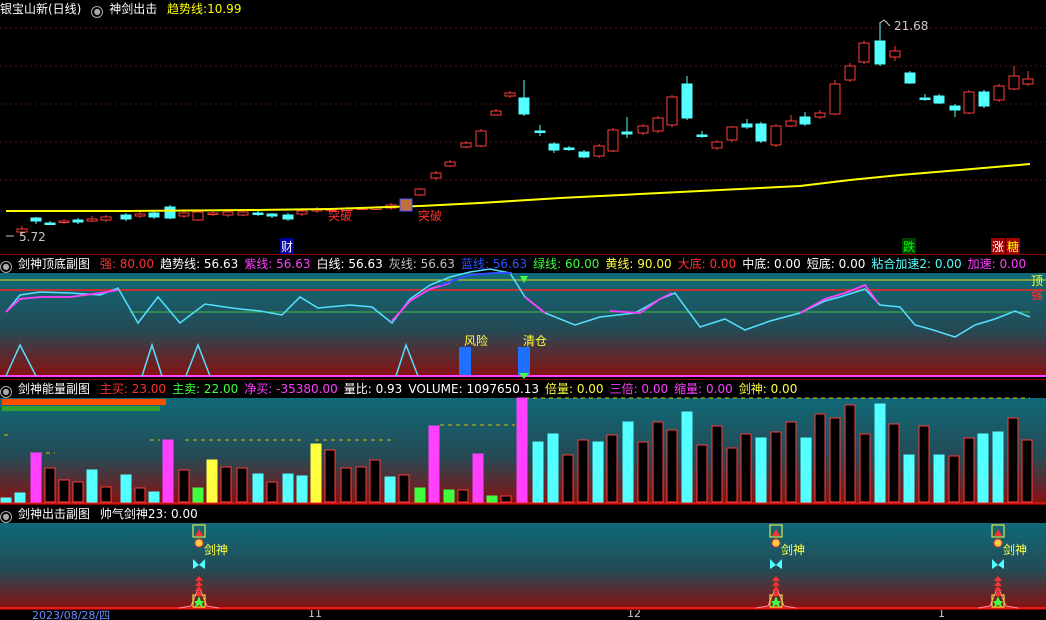 The image size is (1046, 620). Describe the element at coordinates (430, 216) in the screenshot. I see `breakout-signal-2: 突破` at that location.